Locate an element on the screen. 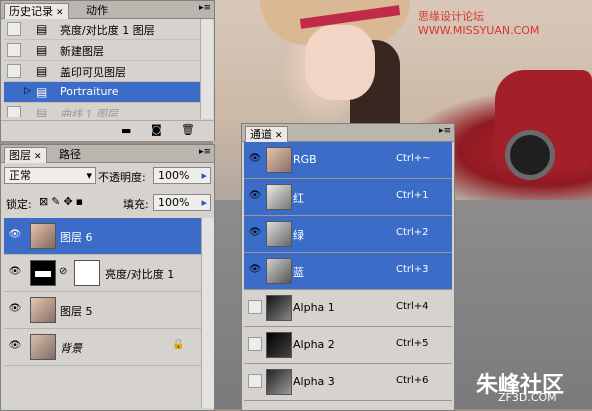 The height and width of the screenshot is (411, 592). camera-icon: ◙ is located at coordinates (156, 129).